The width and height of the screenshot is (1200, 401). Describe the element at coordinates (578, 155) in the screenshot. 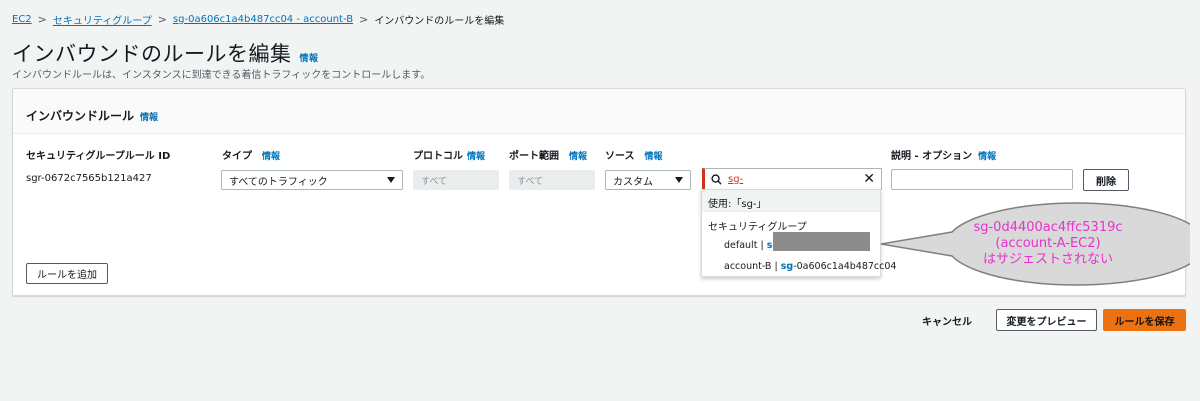

I see `col-port-range-info-link: 情報` at that location.